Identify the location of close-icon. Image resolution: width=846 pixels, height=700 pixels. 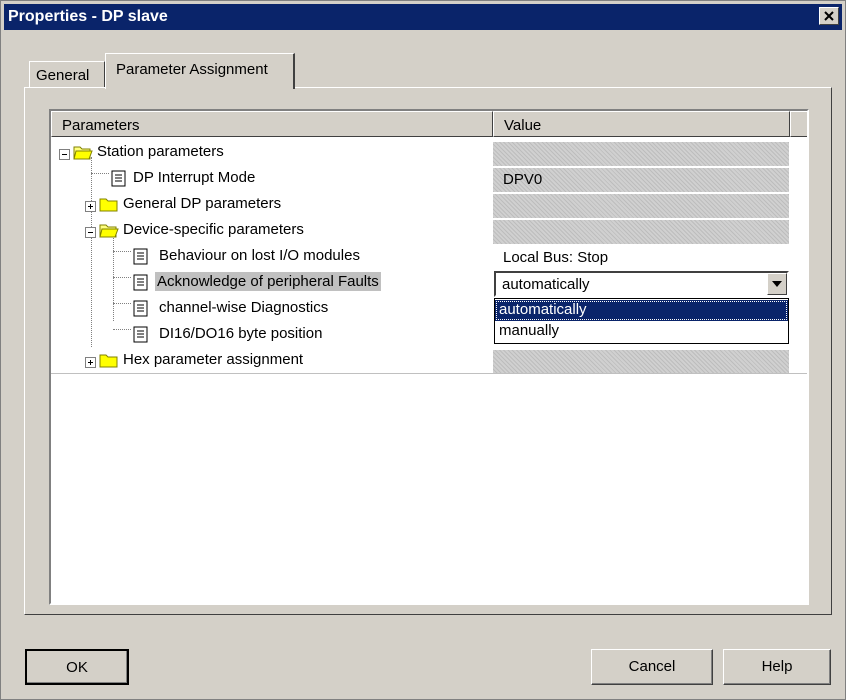
(829, 16).